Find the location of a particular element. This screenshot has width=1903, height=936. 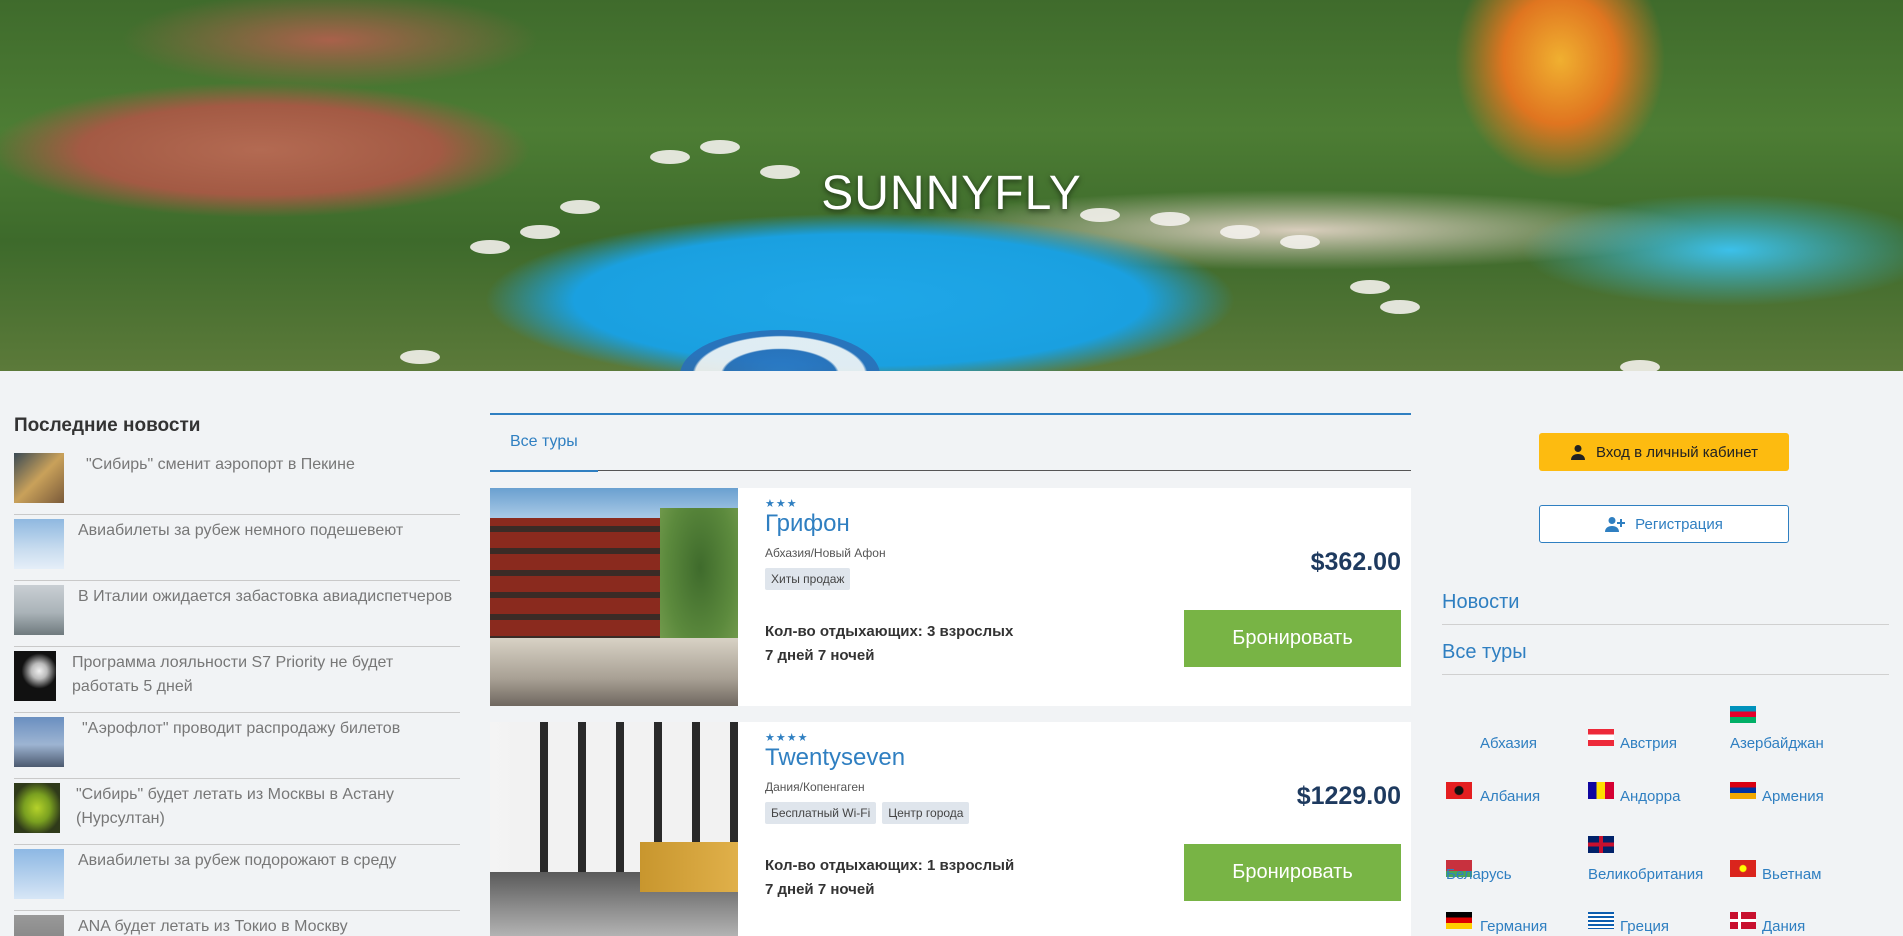

austria-flag-icon is located at coordinates (1601, 737).